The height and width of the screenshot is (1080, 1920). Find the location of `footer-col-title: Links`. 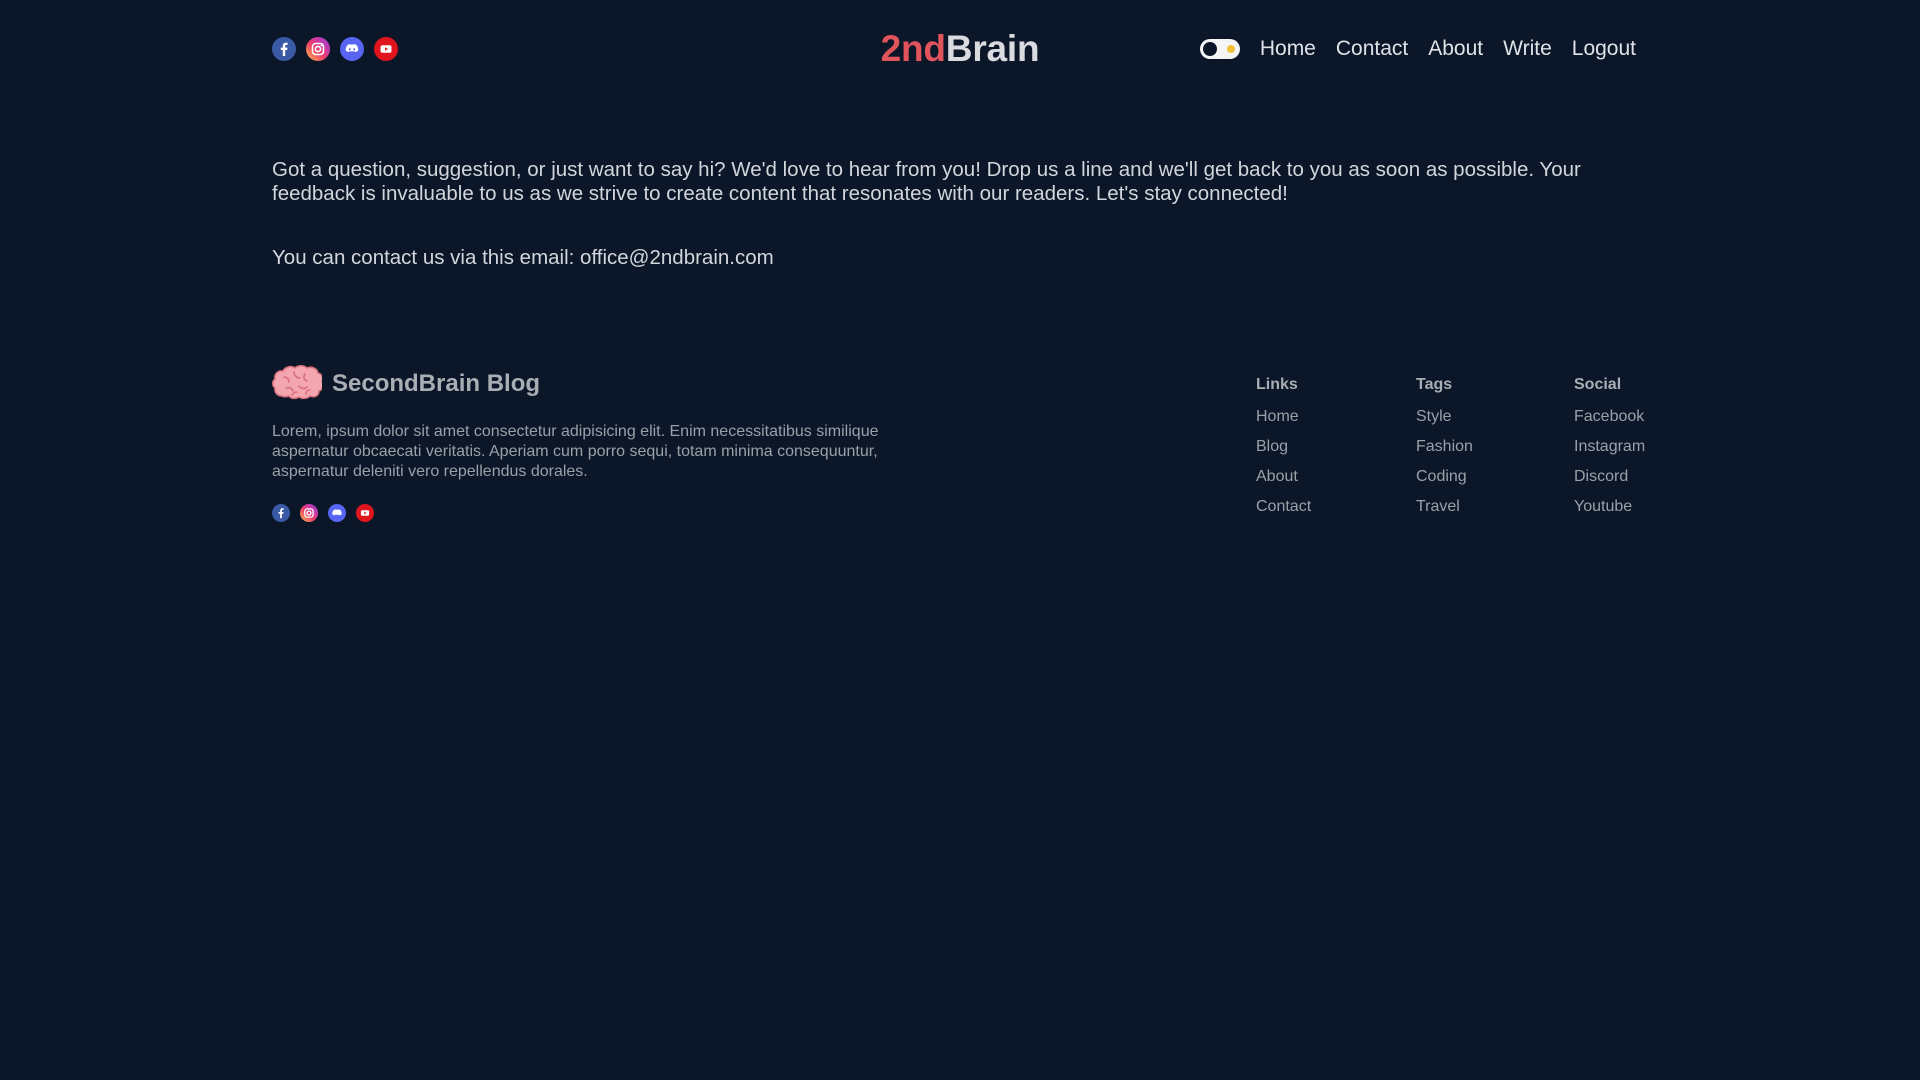

footer-col-title: Links is located at coordinates (1277, 384).